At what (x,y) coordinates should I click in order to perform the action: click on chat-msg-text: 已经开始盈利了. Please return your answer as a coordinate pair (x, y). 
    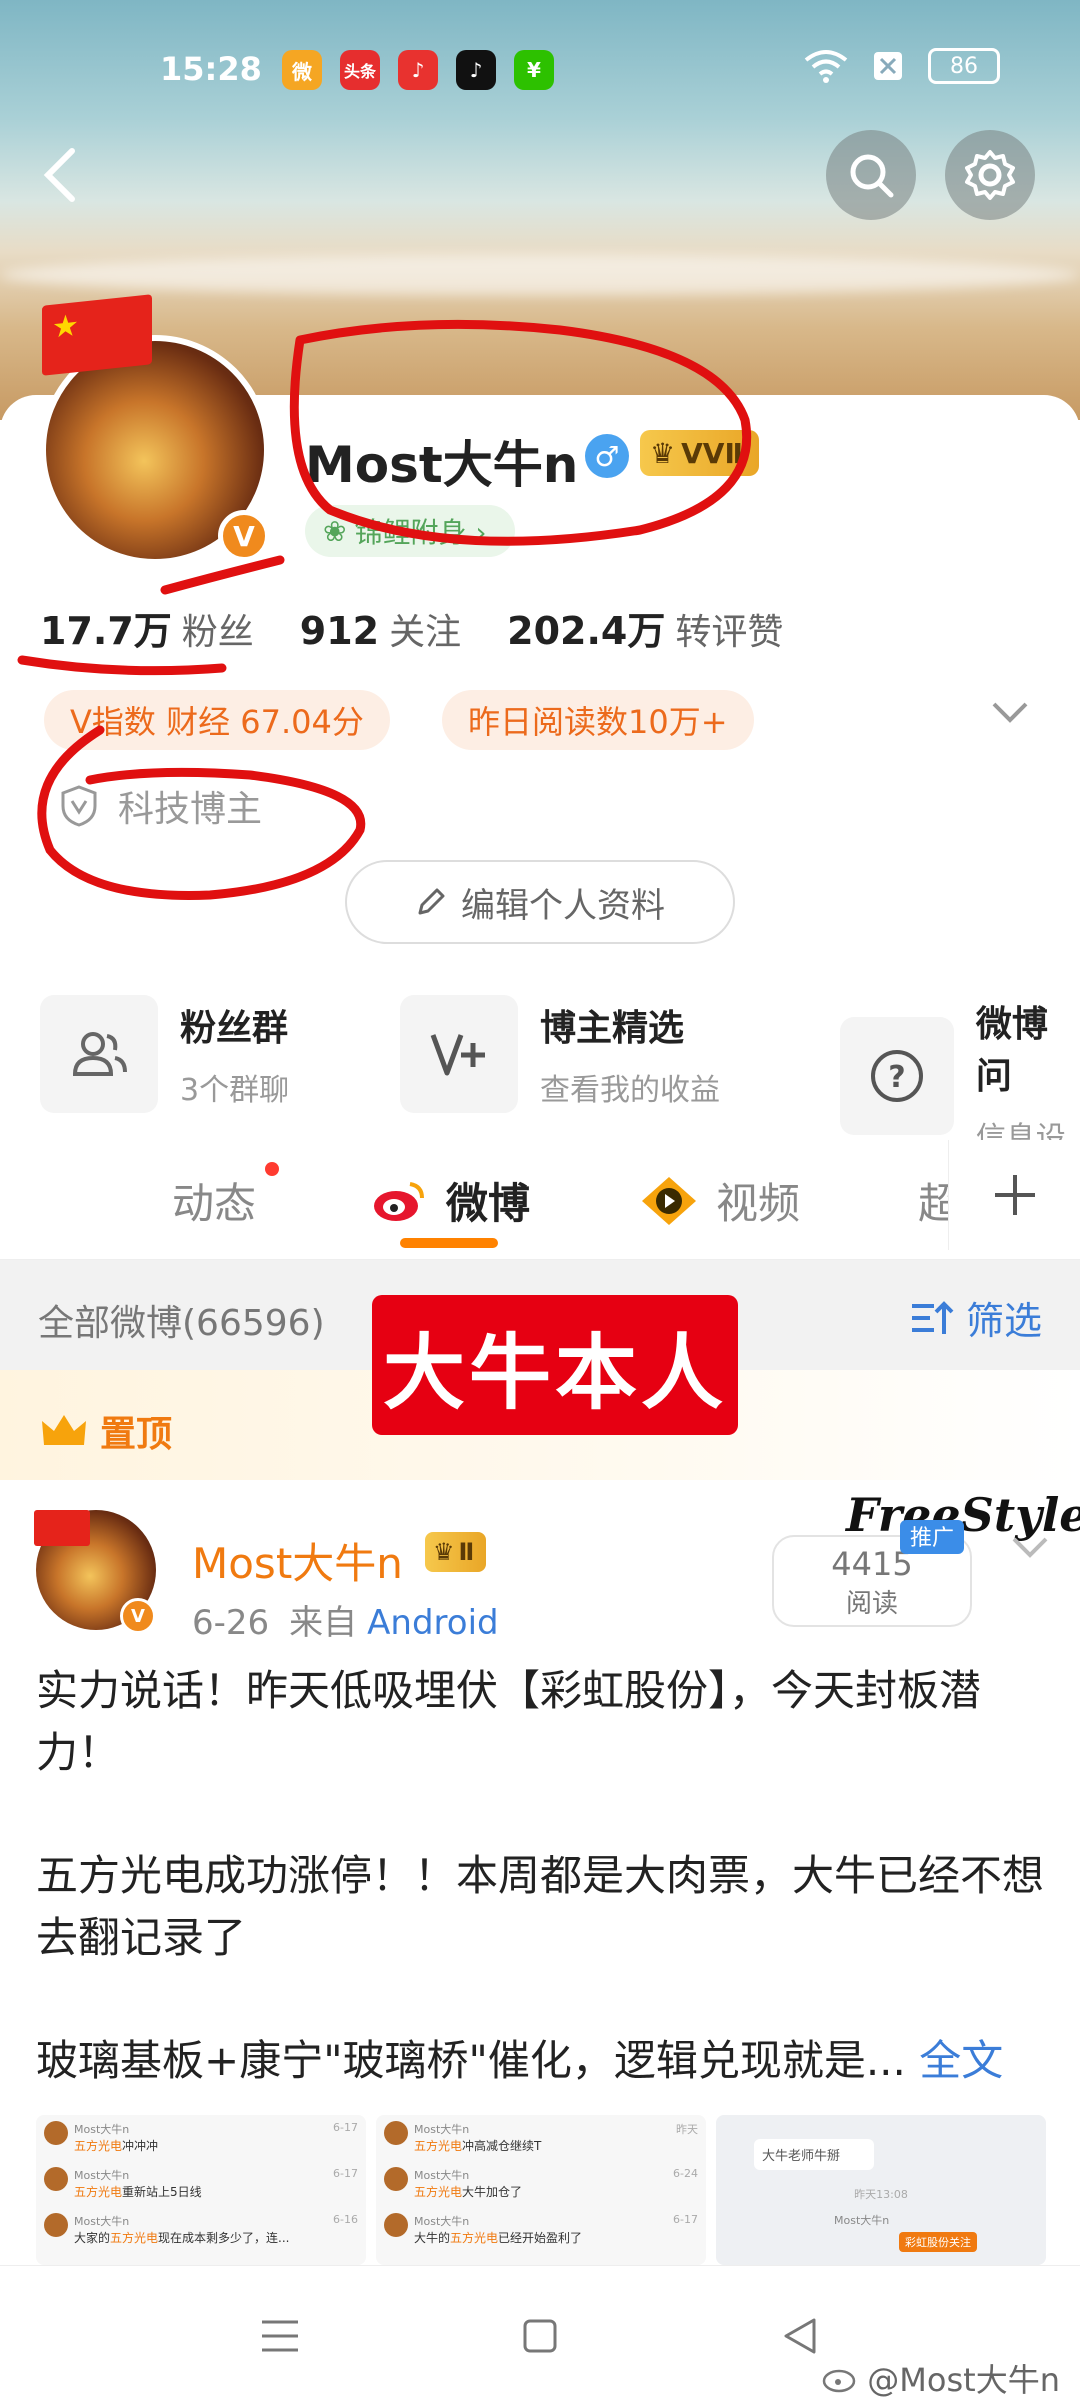
    Looking at the image, I should click on (540, 2238).